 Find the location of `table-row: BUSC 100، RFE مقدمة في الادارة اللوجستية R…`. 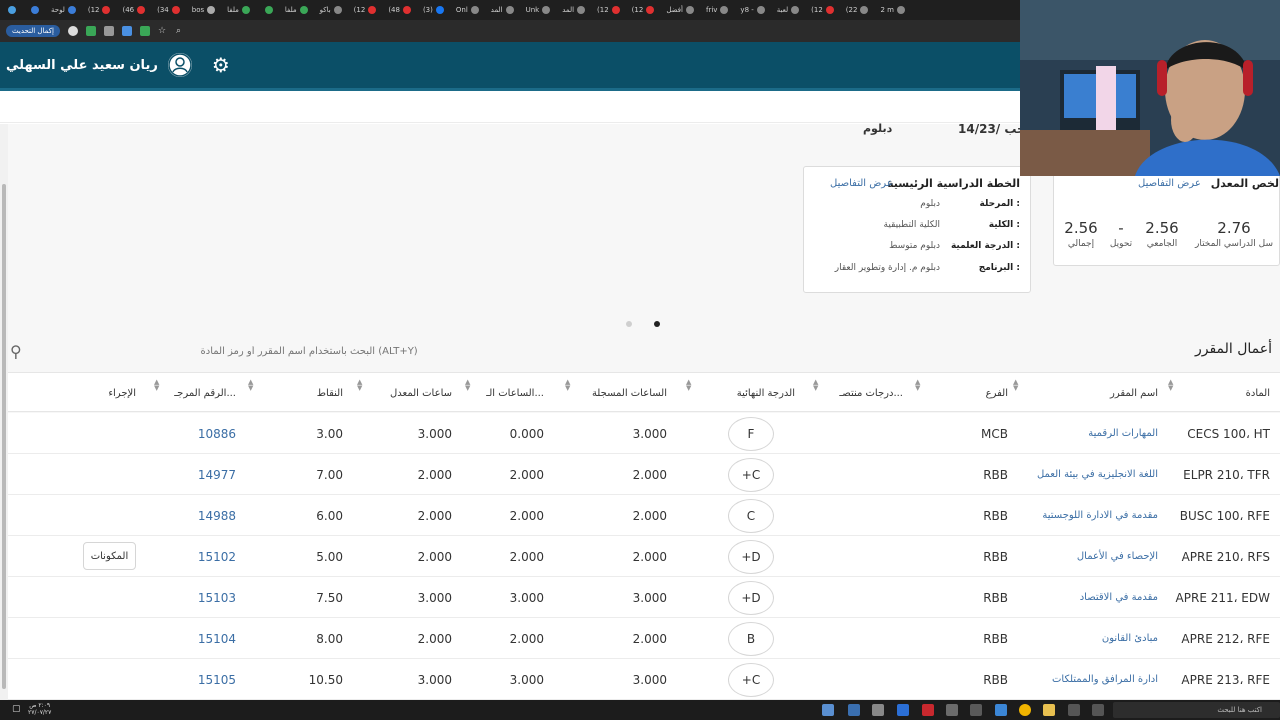

table-row: BUSC 100، RFE مقدمة في الادارة اللوجستية R… is located at coordinates (644, 515).